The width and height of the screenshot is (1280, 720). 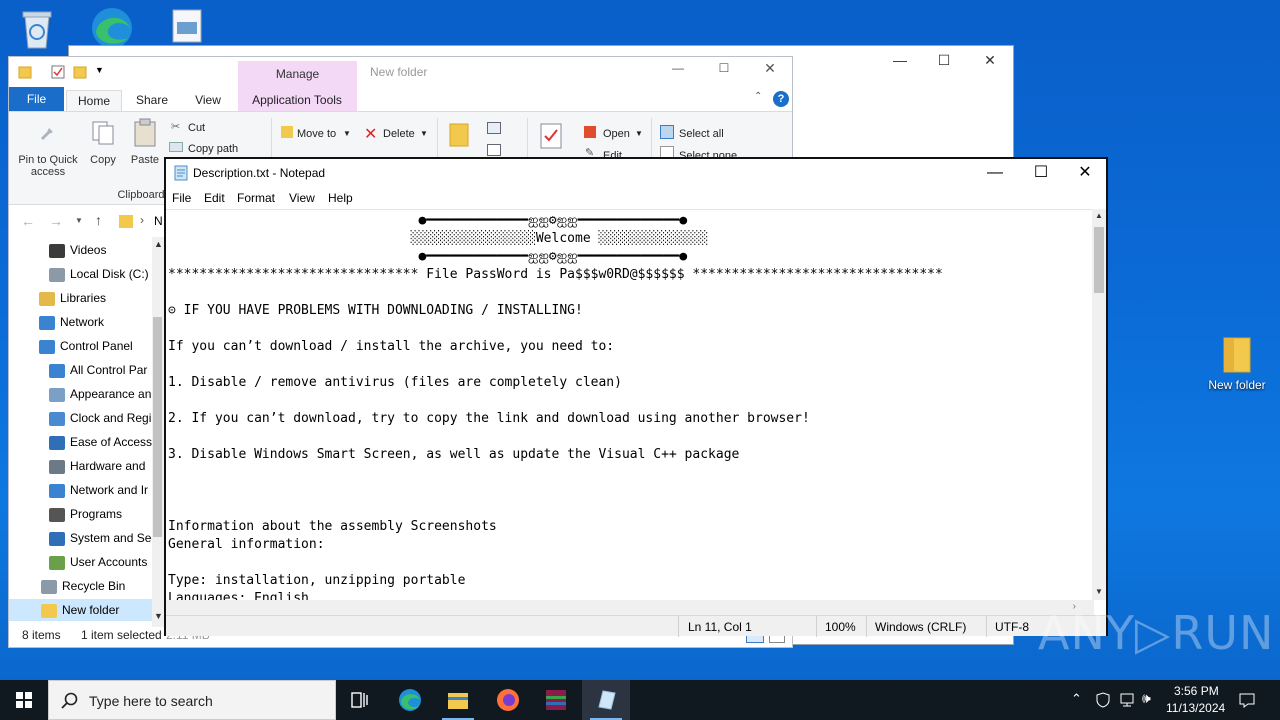 I want to click on taskbar-winrar, so click(x=556, y=700).